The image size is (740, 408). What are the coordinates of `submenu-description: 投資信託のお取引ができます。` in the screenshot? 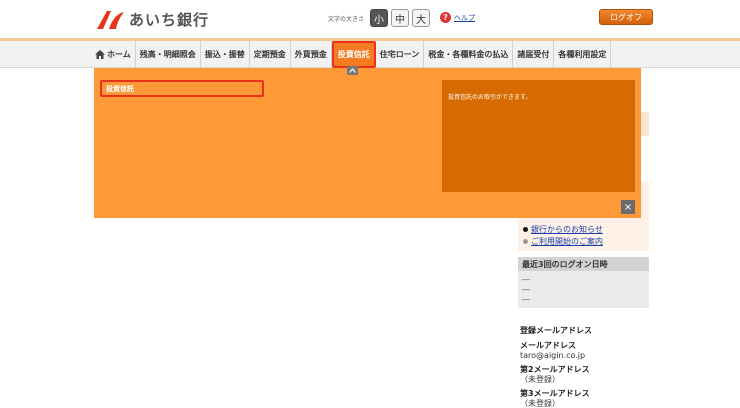 It's located at (538, 136).